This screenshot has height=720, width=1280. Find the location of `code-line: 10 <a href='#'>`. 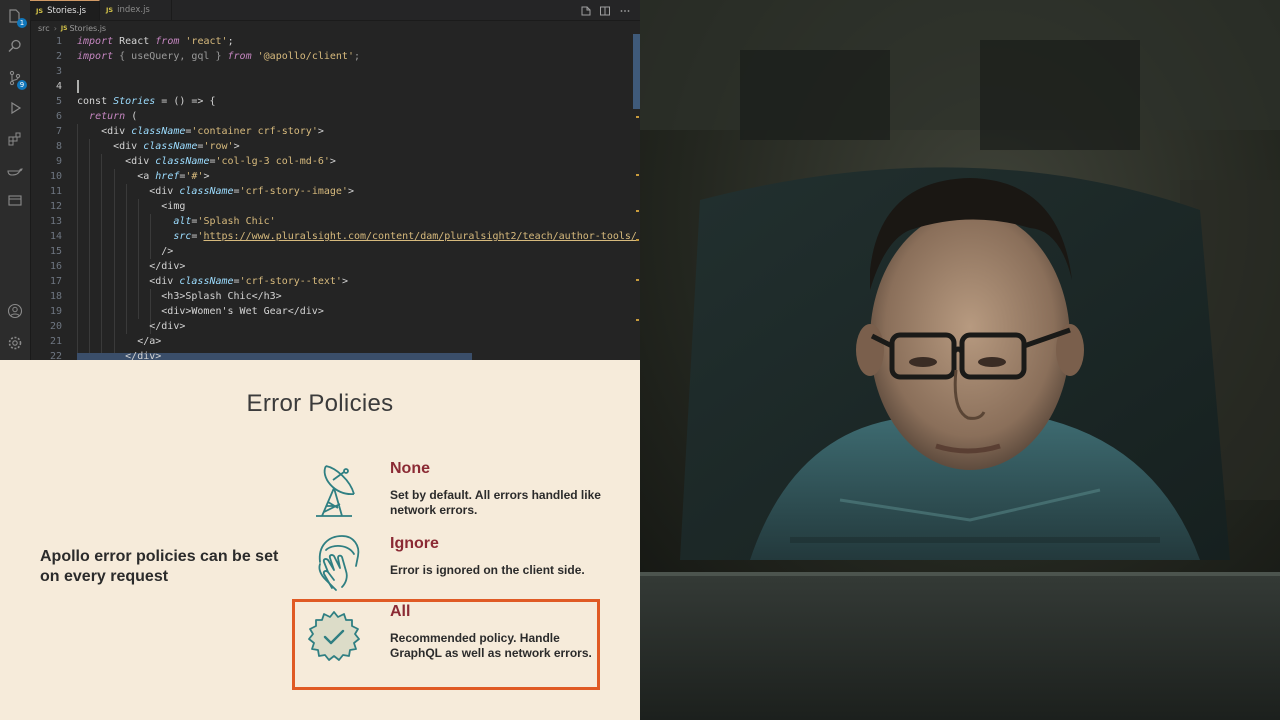

code-line: 10 <a href='#'> is located at coordinates (335, 176).